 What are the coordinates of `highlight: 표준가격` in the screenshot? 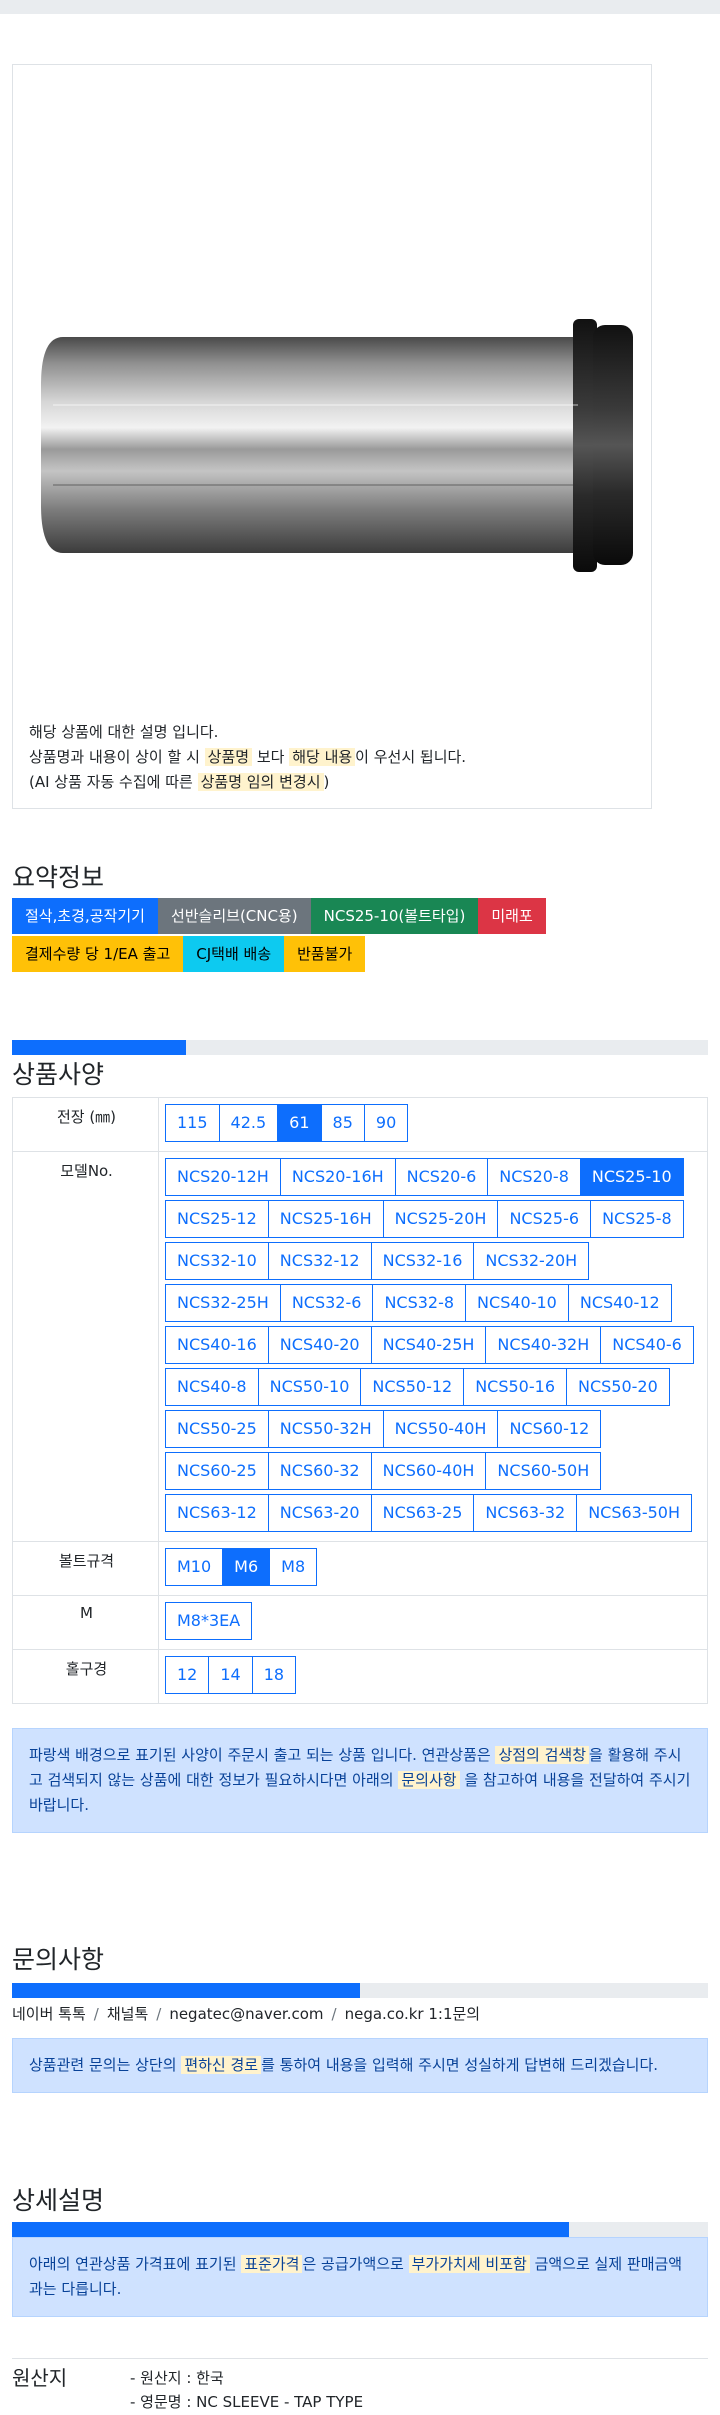 It's located at (272, 2264).